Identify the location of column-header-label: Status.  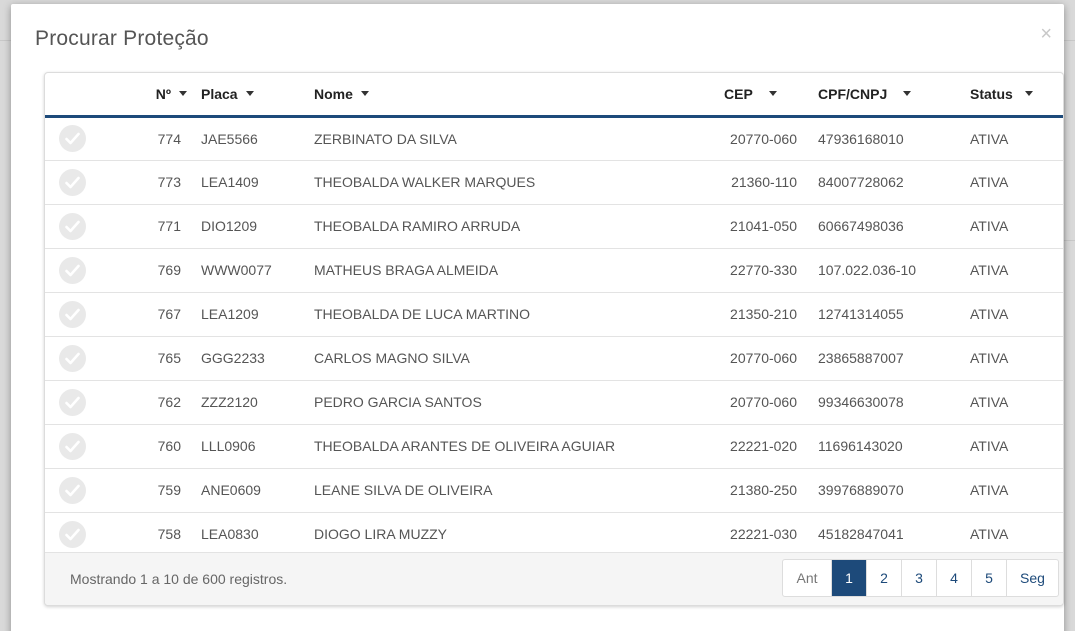
(991, 93).